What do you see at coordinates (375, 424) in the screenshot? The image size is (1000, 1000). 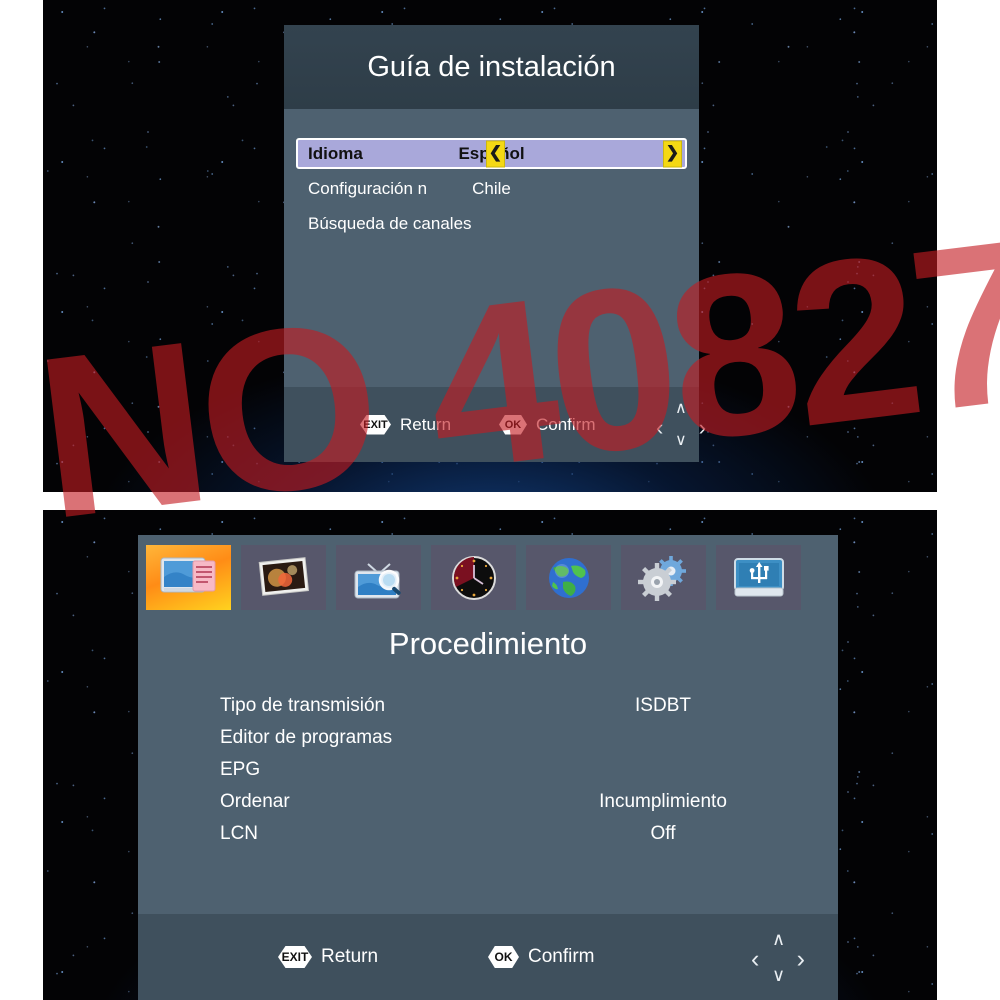 I see `exit-key-icon: EXIT` at bounding box center [375, 424].